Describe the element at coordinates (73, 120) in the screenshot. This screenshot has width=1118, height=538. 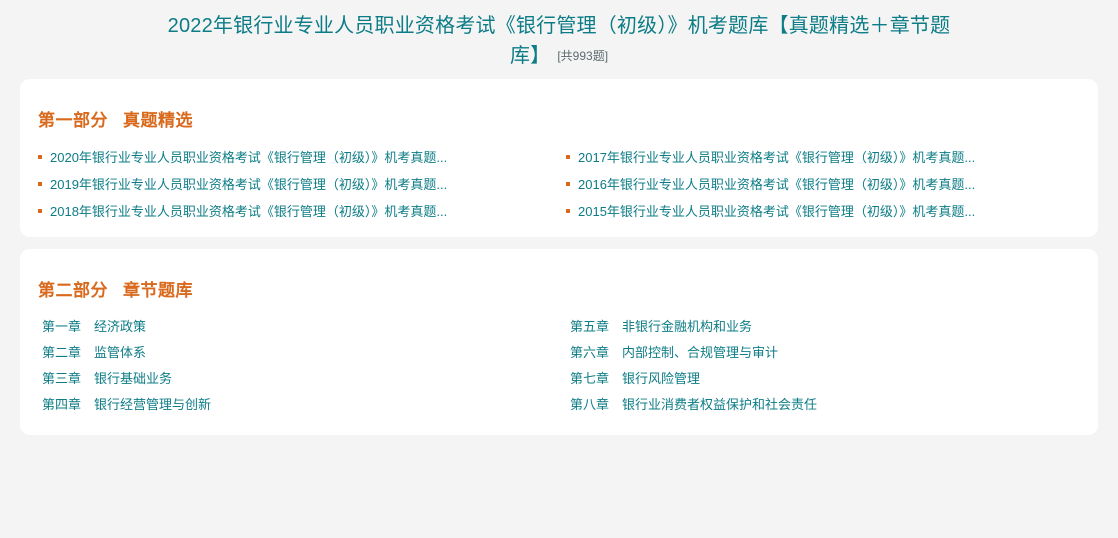
I see `part1-index-label: 第一部分` at that location.